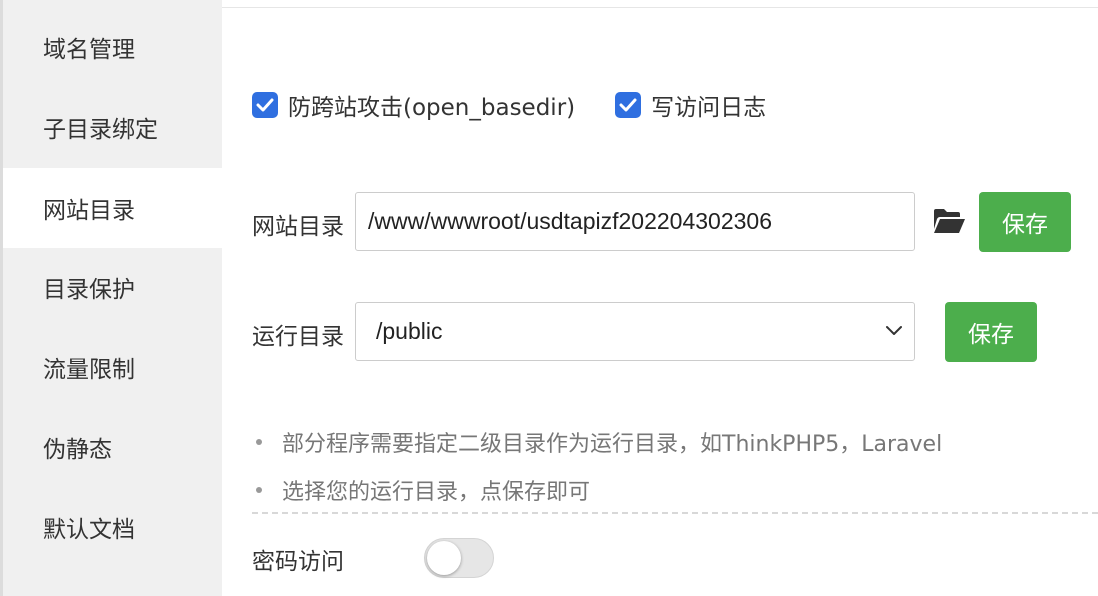  What do you see at coordinates (298, 227) in the screenshot?
I see `site-dir-label: 网站目录` at bounding box center [298, 227].